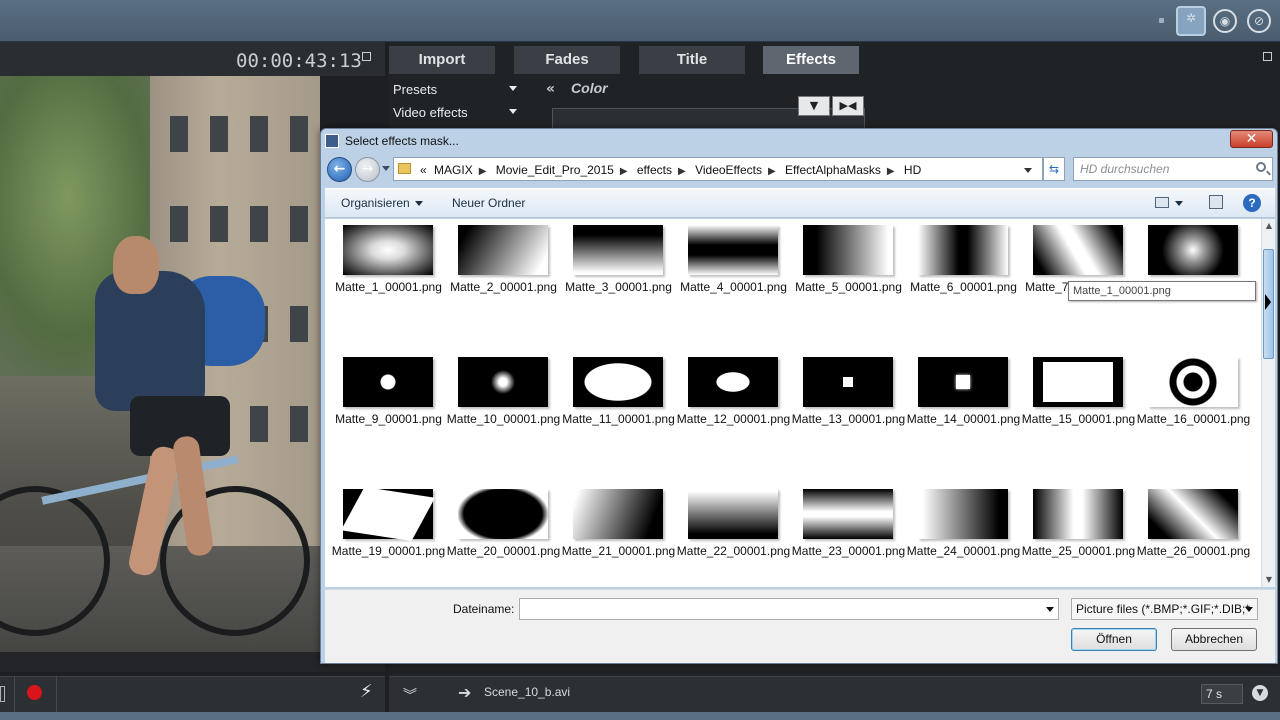  What do you see at coordinates (1114, 639) in the screenshot?
I see `open-button: Öffnen` at bounding box center [1114, 639].